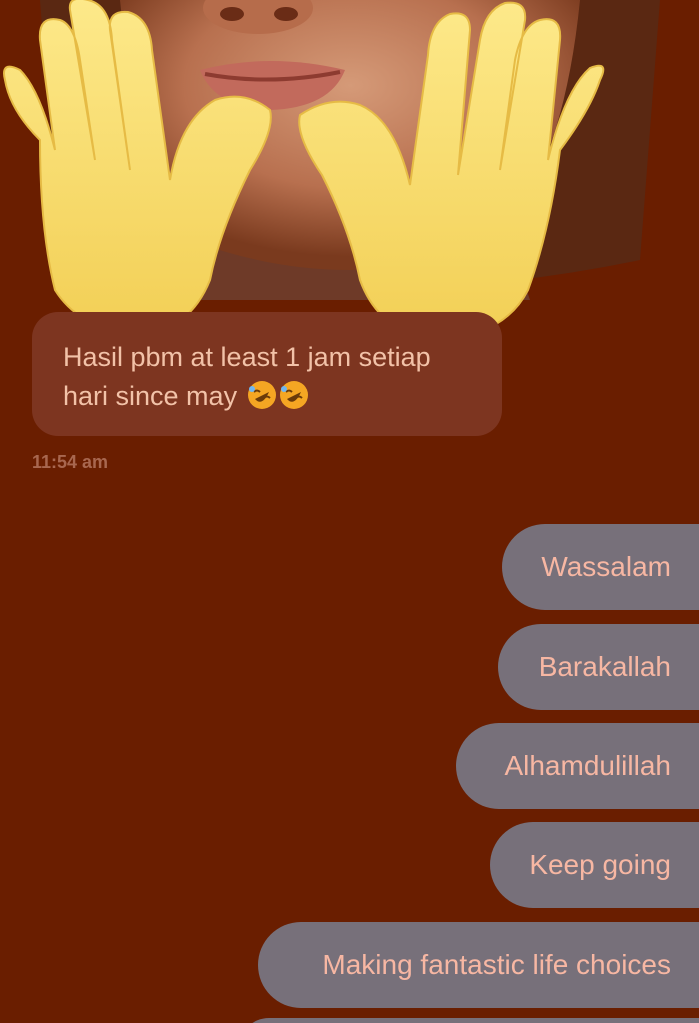  What do you see at coordinates (496, 964) in the screenshot?
I see `outgoing-message-text: Making fantastic life choices` at bounding box center [496, 964].